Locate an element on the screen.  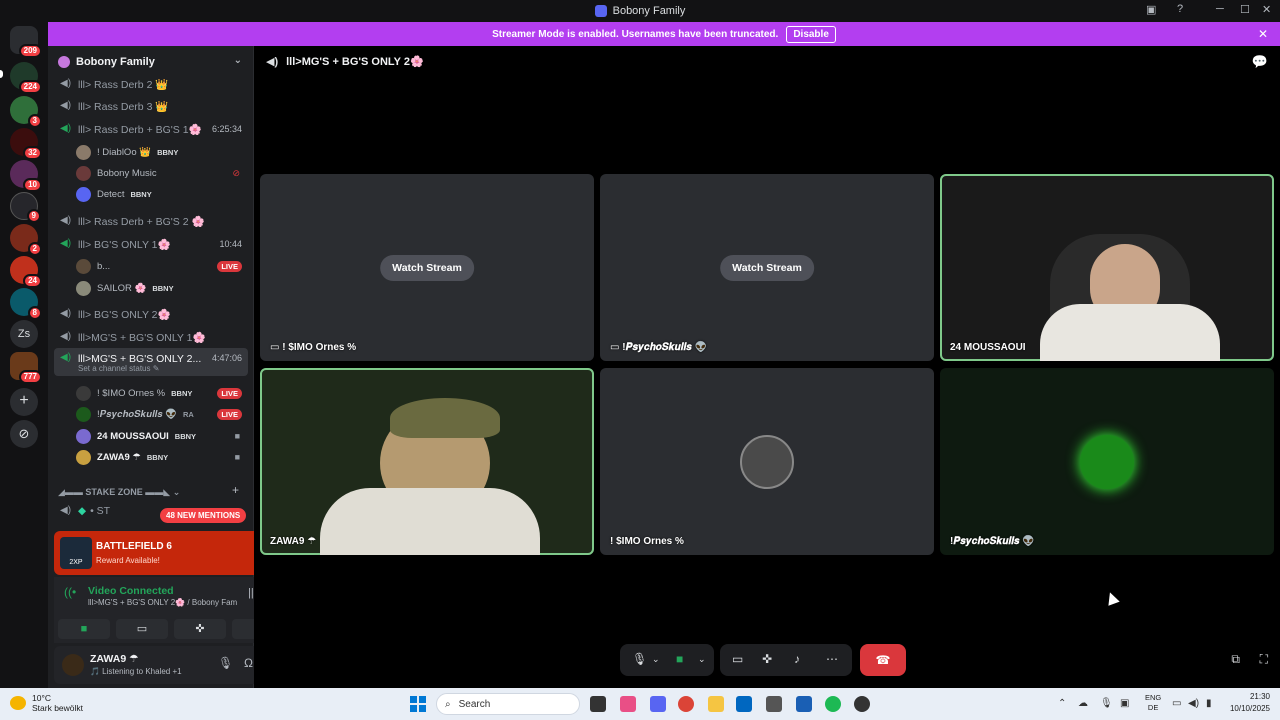
server-icon-zs: Zs is located at coordinates (24, 334).